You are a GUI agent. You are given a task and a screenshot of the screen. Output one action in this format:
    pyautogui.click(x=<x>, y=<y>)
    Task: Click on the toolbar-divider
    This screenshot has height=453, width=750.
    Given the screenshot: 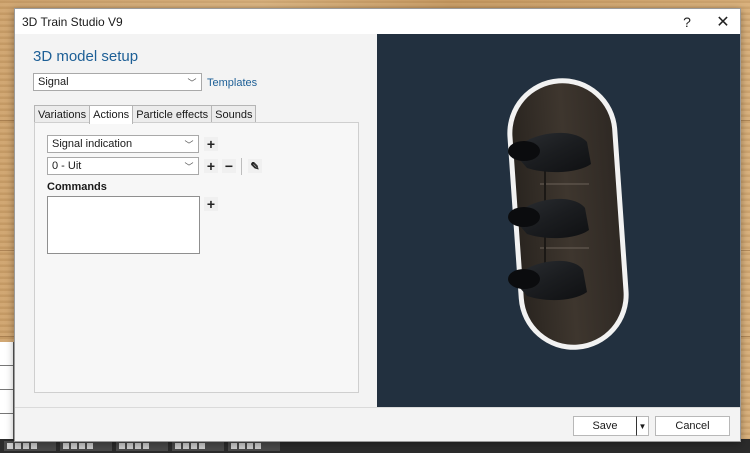 What is the action you would take?
    pyautogui.click(x=241, y=166)
    